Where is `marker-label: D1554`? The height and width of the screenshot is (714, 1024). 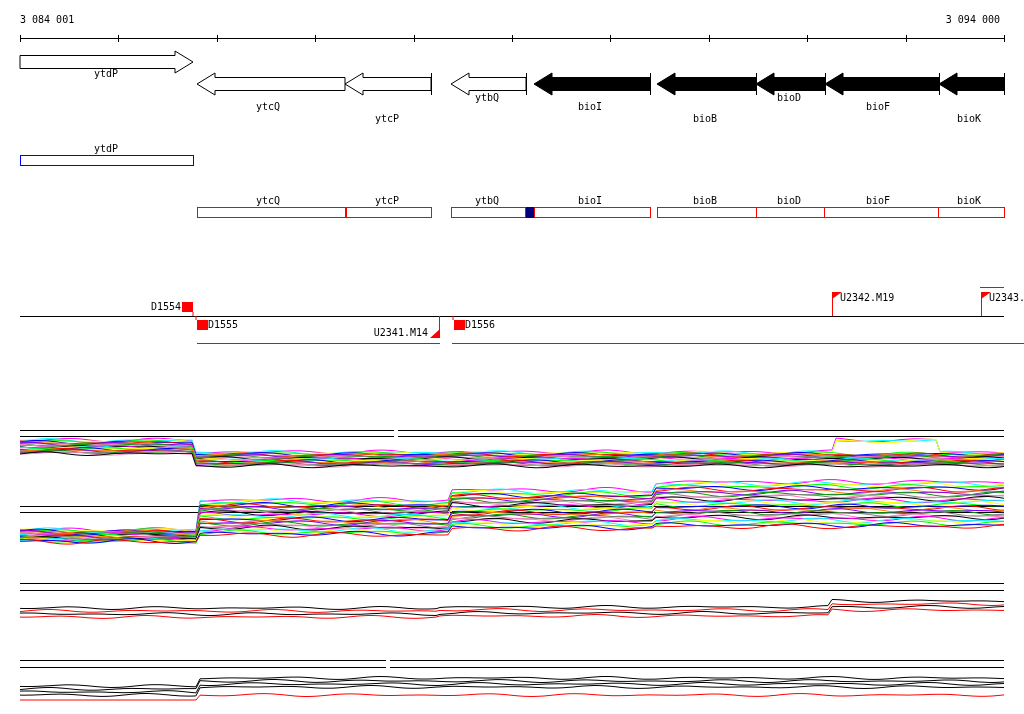
marker-label: D1554 is located at coordinates (165, 306).